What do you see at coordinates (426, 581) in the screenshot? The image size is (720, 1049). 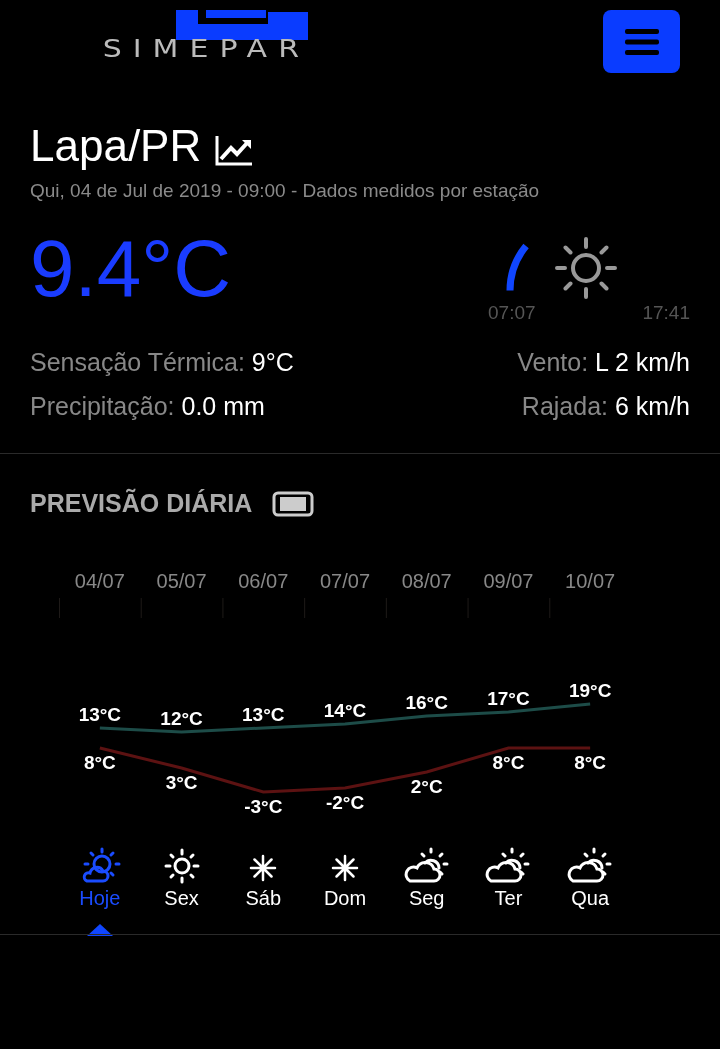 I see `date-label: 08/07` at bounding box center [426, 581].